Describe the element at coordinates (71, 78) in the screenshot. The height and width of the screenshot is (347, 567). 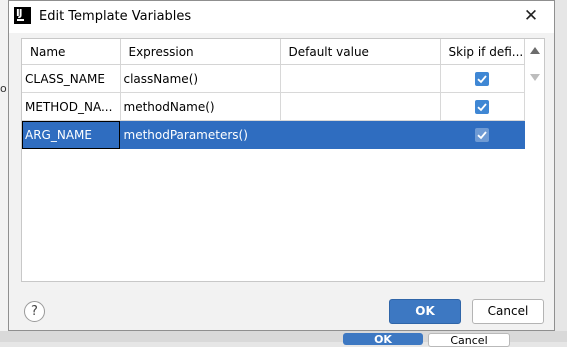
I see `cell-name: CLASS_NAME` at that location.